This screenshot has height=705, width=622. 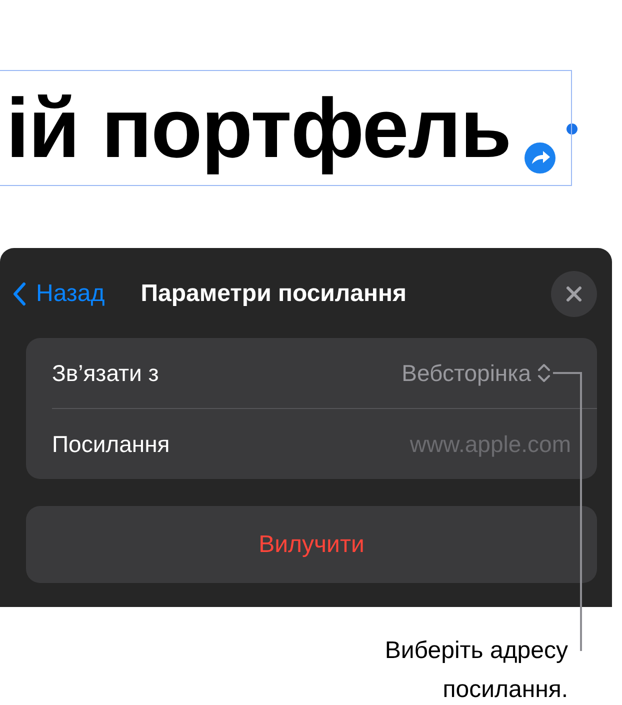 I want to click on close-icon, so click(x=574, y=294).